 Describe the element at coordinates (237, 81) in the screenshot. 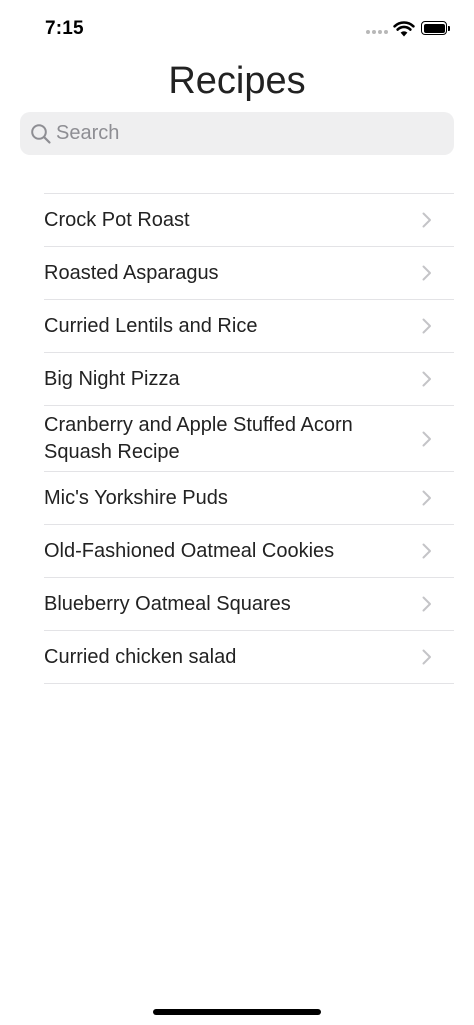

I see `page-title: Recipes` at that location.